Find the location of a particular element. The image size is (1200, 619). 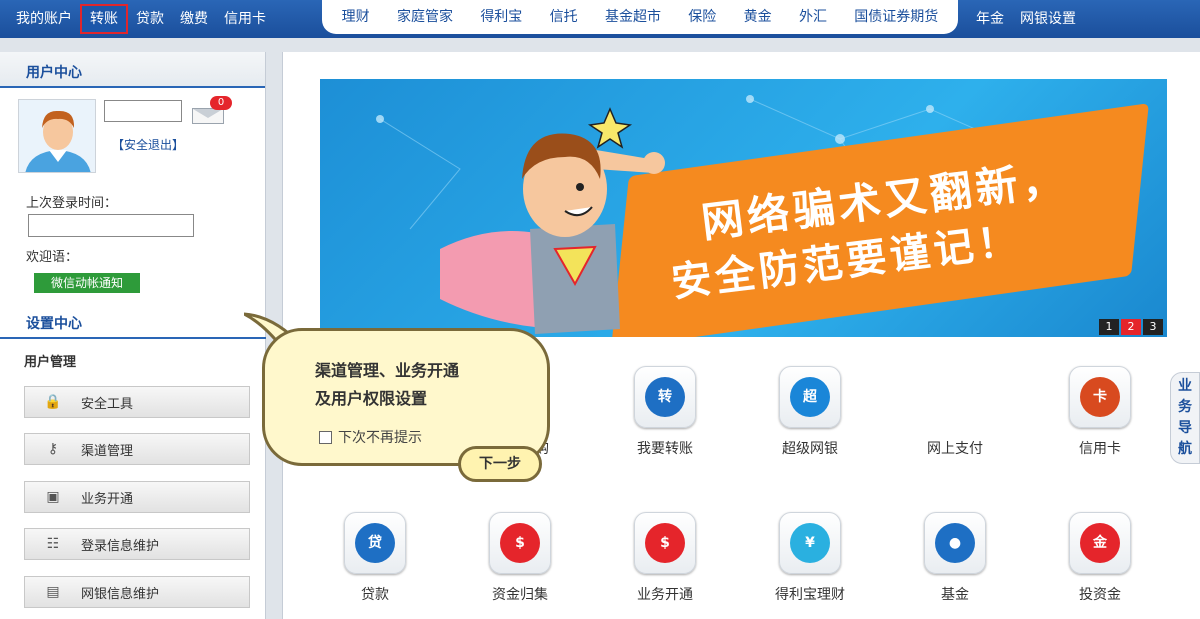

last-login-time-field is located at coordinates (111, 225).